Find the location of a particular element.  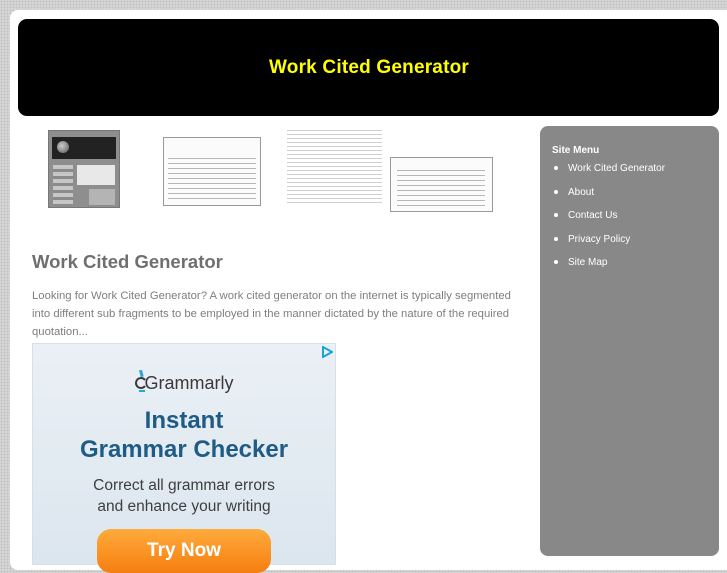

sidebar-item-work-cited-generator: Work Cited Generator is located at coordinates (608, 175).